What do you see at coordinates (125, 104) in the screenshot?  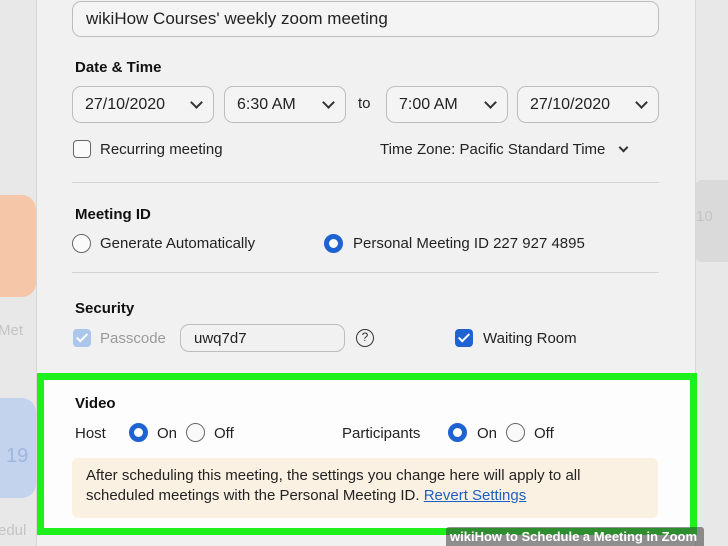 I see `start-date-value: 27/10/2020` at bounding box center [125, 104].